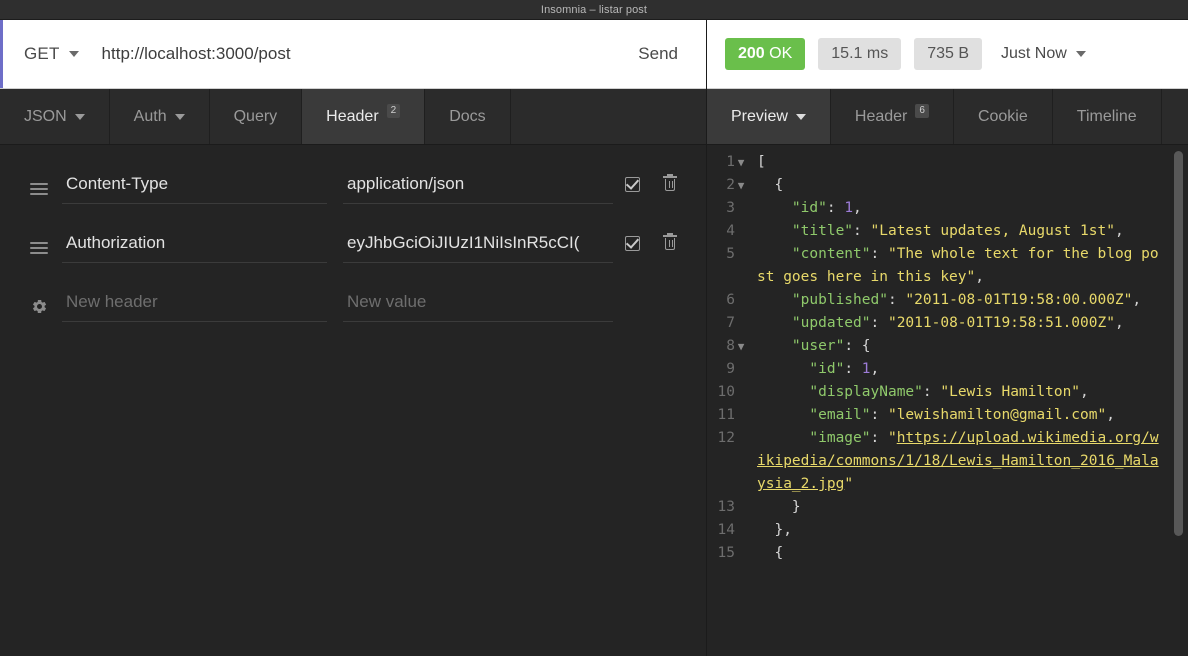  What do you see at coordinates (769, 116) in the screenshot?
I see `tab-preview: Preview` at bounding box center [769, 116].